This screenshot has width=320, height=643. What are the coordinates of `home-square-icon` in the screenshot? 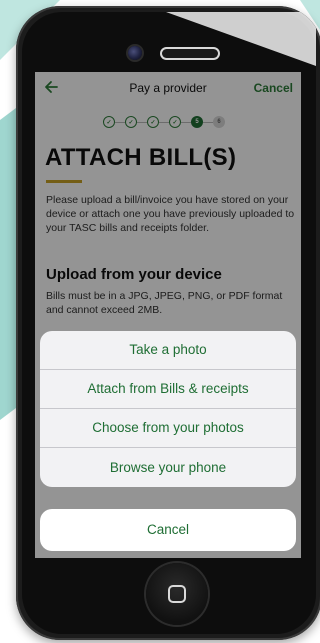 It's located at (177, 594).